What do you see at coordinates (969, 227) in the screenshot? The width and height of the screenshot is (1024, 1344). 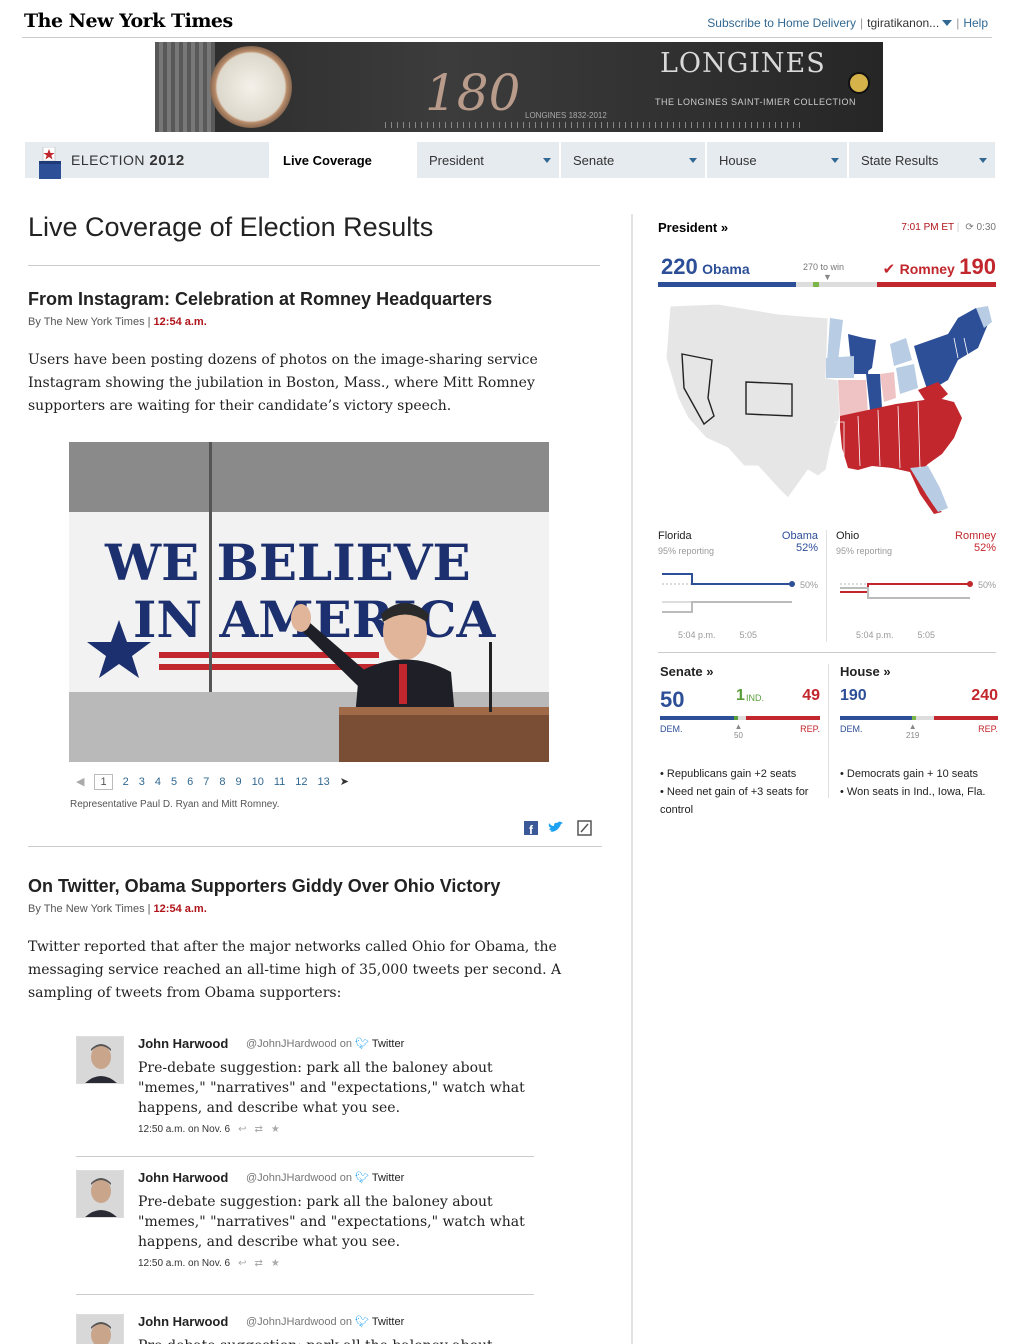 I see `refresh-icon: ⟳` at bounding box center [969, 227].